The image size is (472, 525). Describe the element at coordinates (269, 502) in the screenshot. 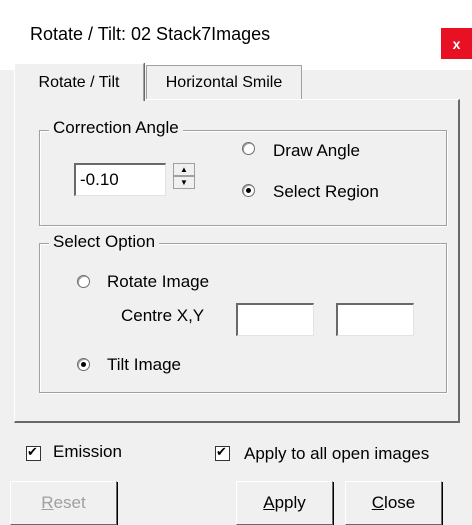

I see `apply-button-mnemonic: A` at that location.